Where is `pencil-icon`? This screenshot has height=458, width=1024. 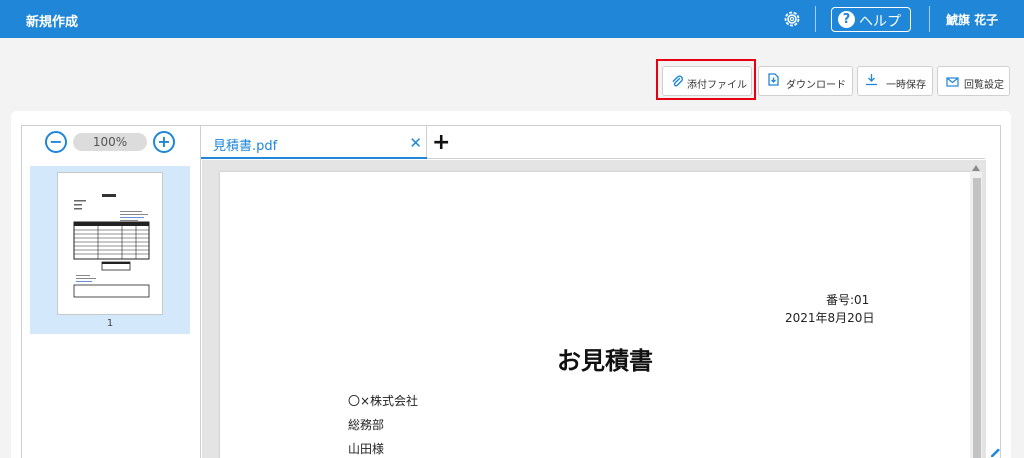 pencil-icon is located at coordinates (996, 453).